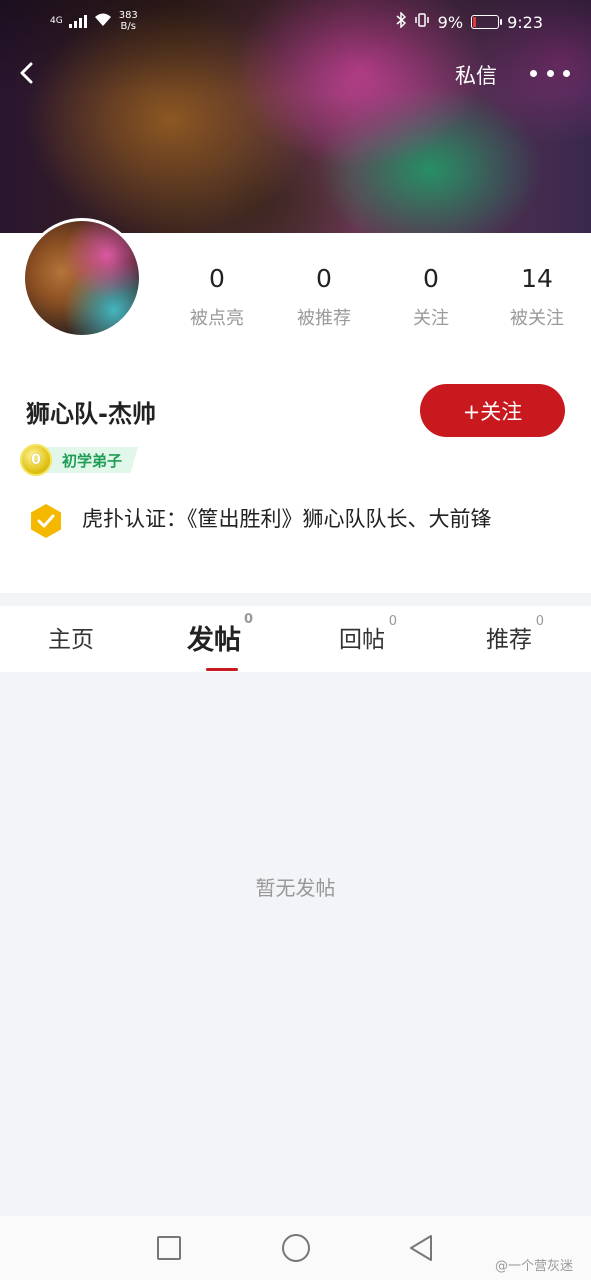 Image resolution: width=591 pixels, height=1280 pixels. Describe the element at coordinates (295, 888) in the screenshot. I see `empty-state-text: 暂无发帖` at that location.